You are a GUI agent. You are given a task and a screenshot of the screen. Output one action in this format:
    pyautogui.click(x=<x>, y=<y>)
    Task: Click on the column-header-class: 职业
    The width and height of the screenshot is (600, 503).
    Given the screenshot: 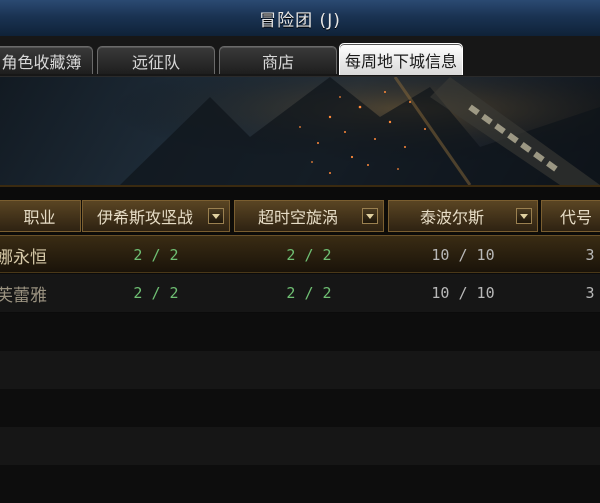 What is the action you would take?
    pyautogui.click(x=40, y=216)
    